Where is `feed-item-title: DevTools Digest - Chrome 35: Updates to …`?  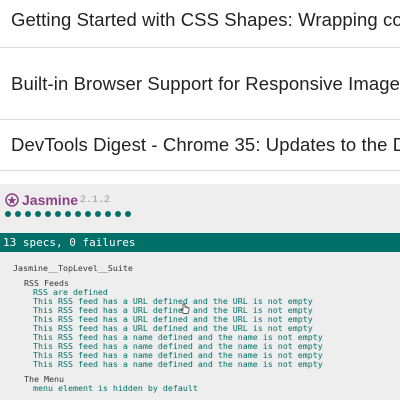 feed-item-title: DevTools Digest - Chrome 35: Updates to … is located at coordinates (200, 145).